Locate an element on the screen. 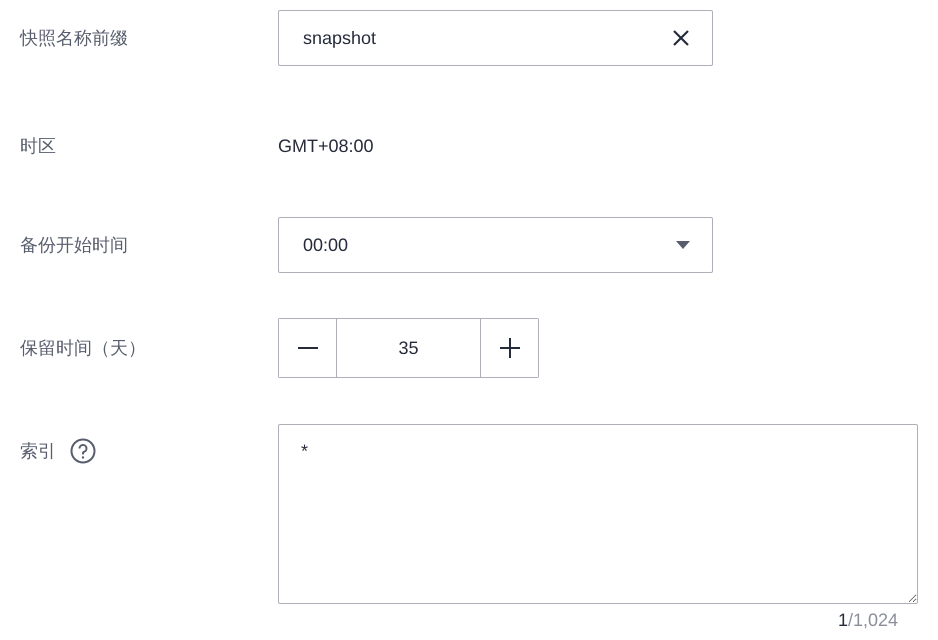 Image resolution: width=938 pixels, height=640 pixels. help-icon is located at coordinates (83, 451).